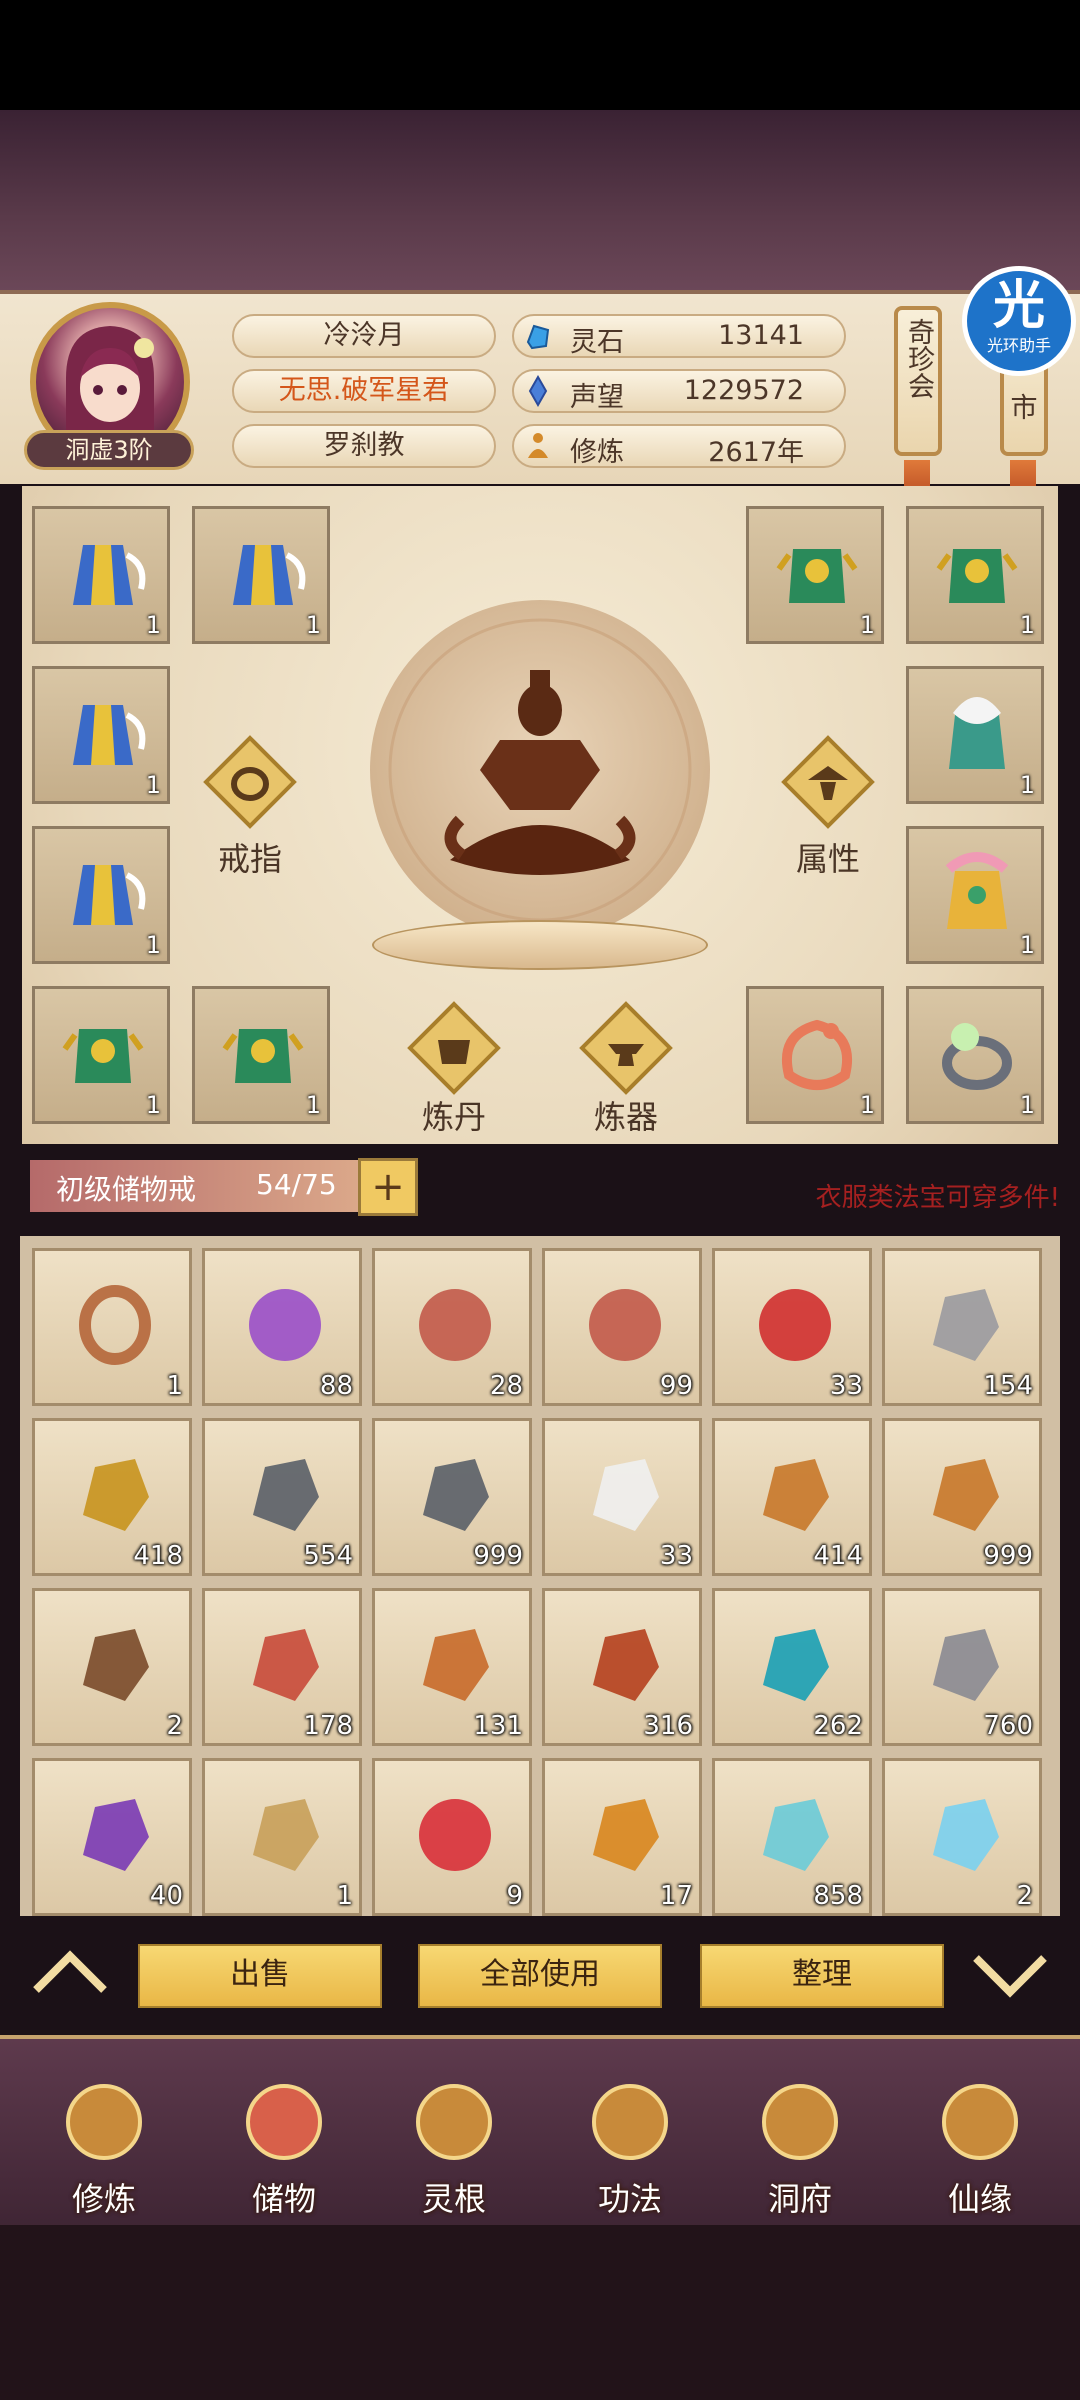  I want to click on spirit-root-icon, so click(454, 2122).